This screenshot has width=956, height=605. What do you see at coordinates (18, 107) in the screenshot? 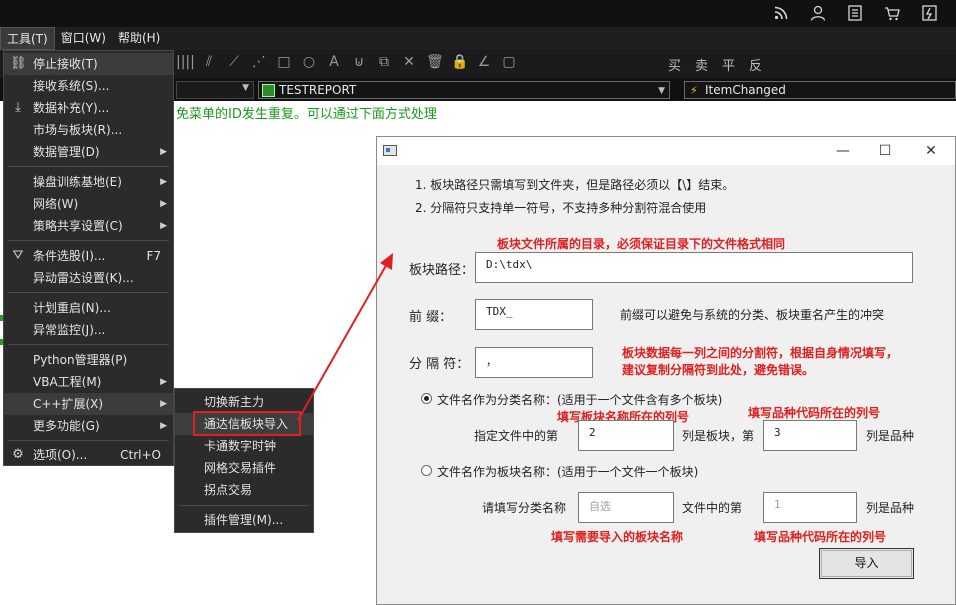
I see `download-icon: ⤓` at bounding box center [18, 107].